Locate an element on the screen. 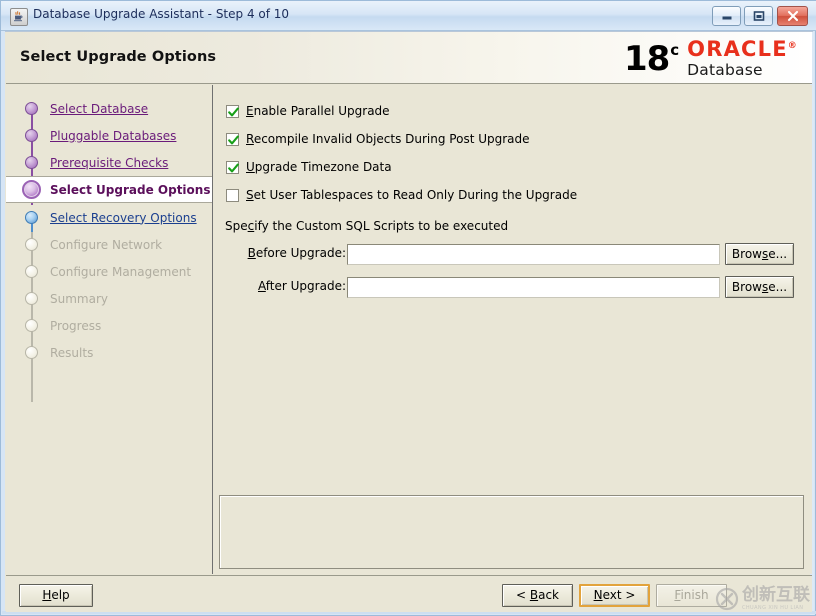 The height and width of the screenshot is (616, 816). minimize-button is located at coordinates (726, 16).